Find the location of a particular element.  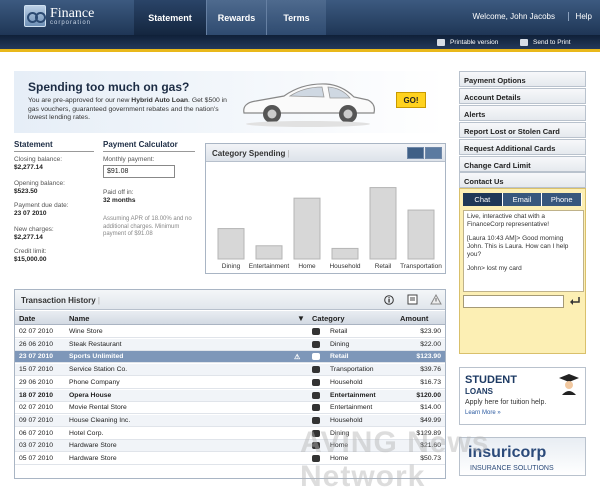

bar-transportation is located at coordinates (421, 234).